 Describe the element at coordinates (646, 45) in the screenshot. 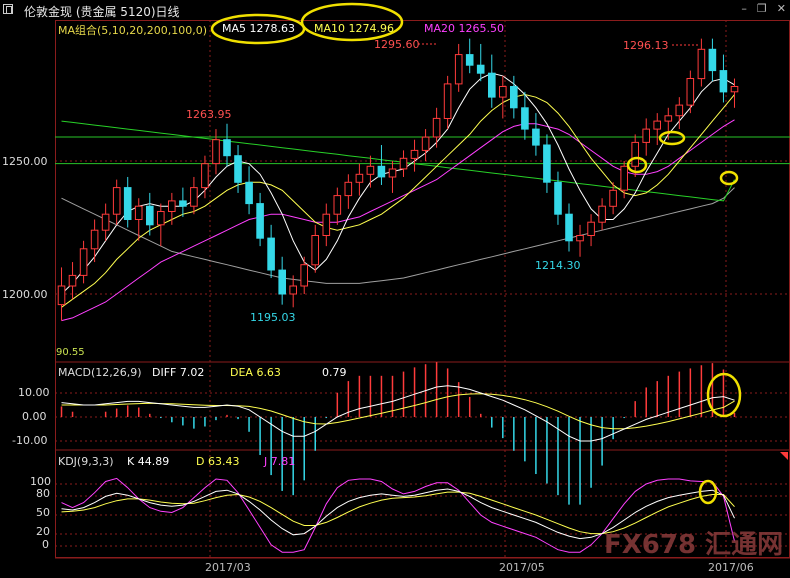

I see `price-annotation-1296: 1296.13` at that location.